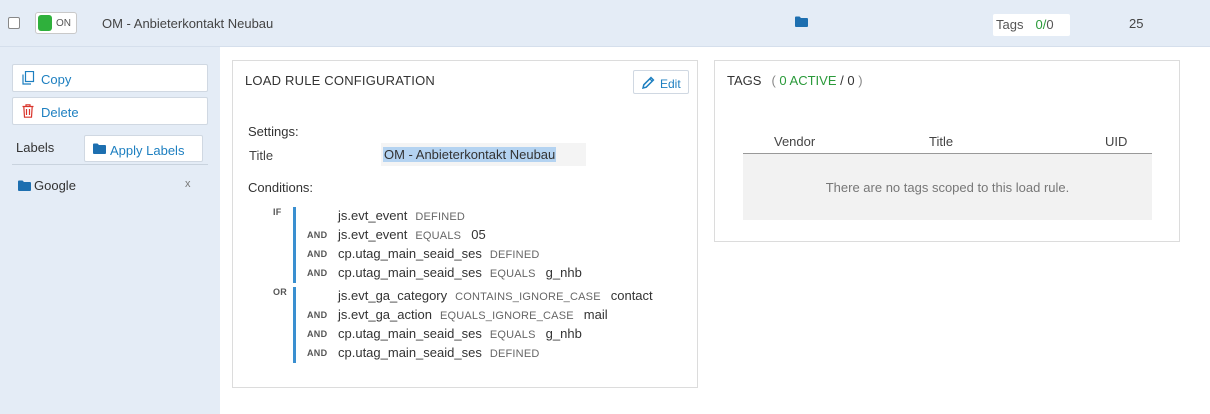  I want to click on delete-button: Delete, so click(110, 111).